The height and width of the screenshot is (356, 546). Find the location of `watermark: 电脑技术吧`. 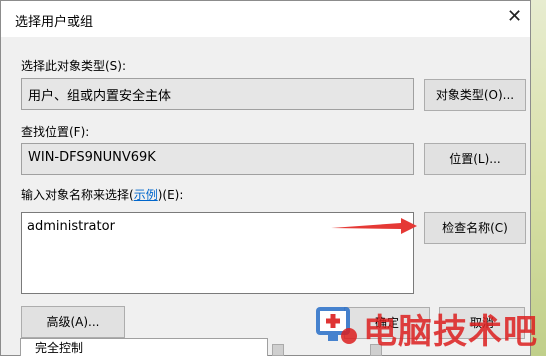

watermark: 电脑技术吧 is located at coordinates (424, 326).